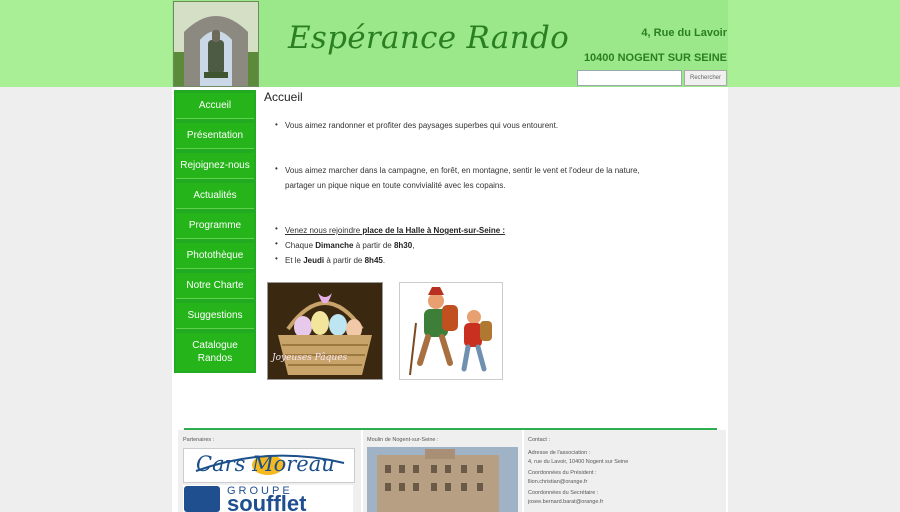 The height and width of the screenshot is (512, 900). Describe the element at coordinates (310, 358) in the screenshot. I see `easter-caption: Joyeuses Pâques` at that location.